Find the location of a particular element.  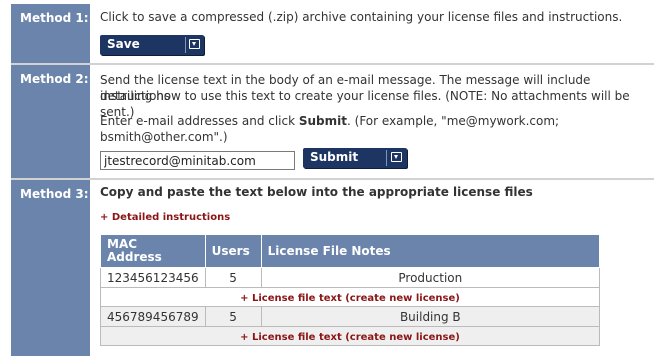

method-2-instructions-line2: bsmith@other.com".) is located at coordinates (164, 137).